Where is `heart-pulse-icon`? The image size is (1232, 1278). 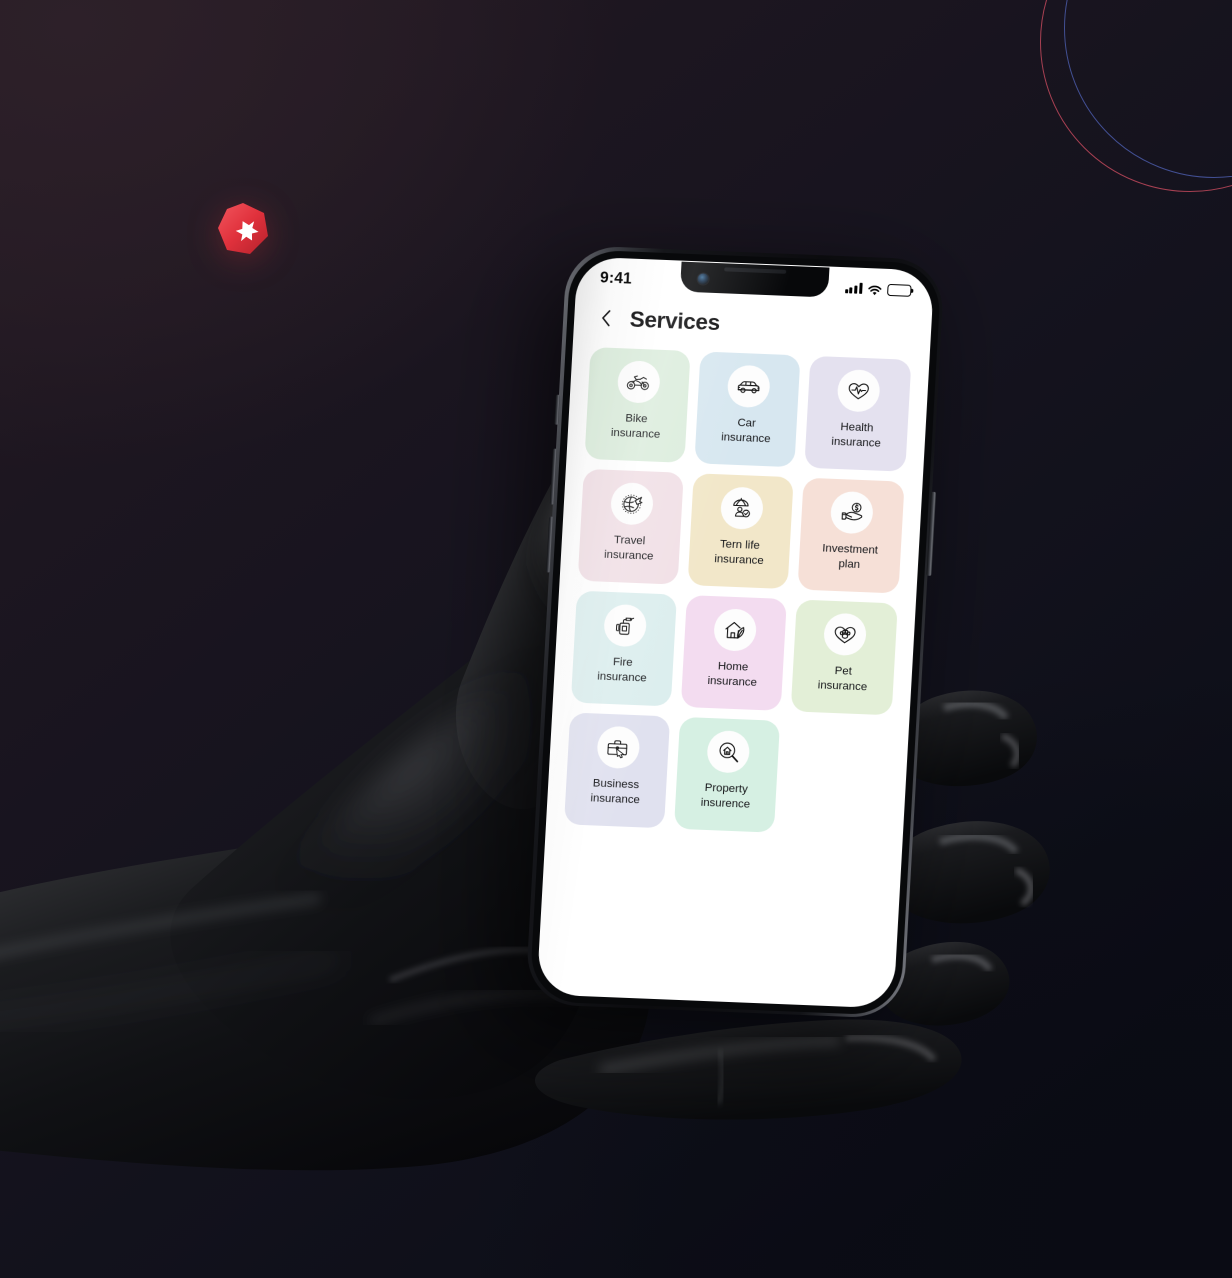 heart-pulse-icon is located at coordinates (859, 390).